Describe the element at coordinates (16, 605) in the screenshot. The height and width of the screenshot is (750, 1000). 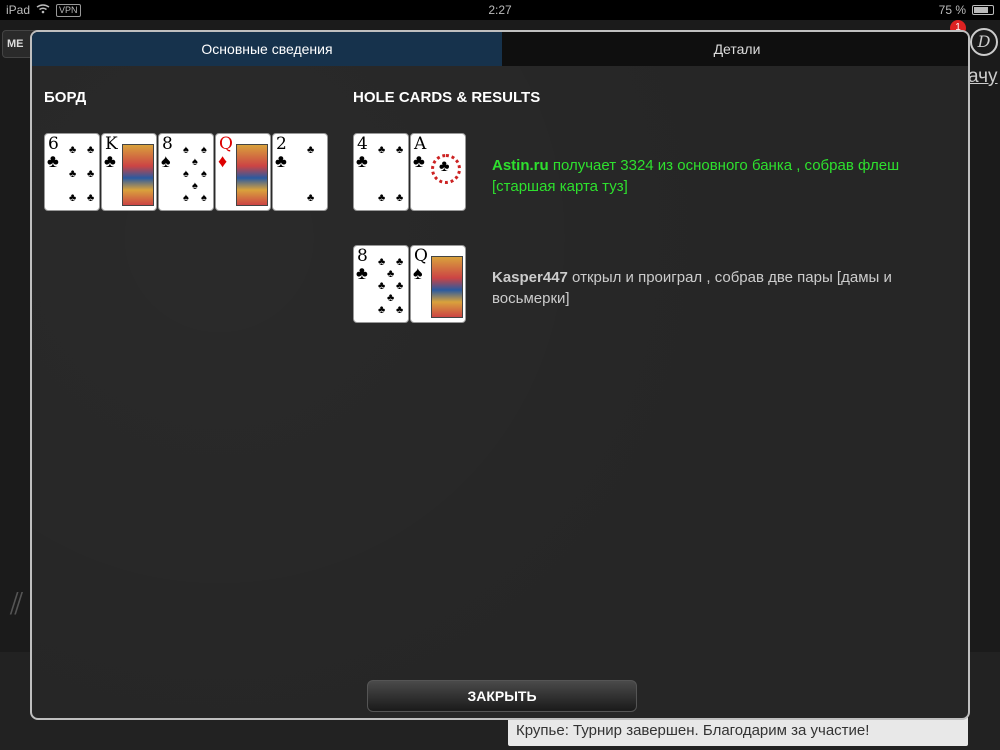
I see `collapse-arrow-icon: ⫽` at that location.